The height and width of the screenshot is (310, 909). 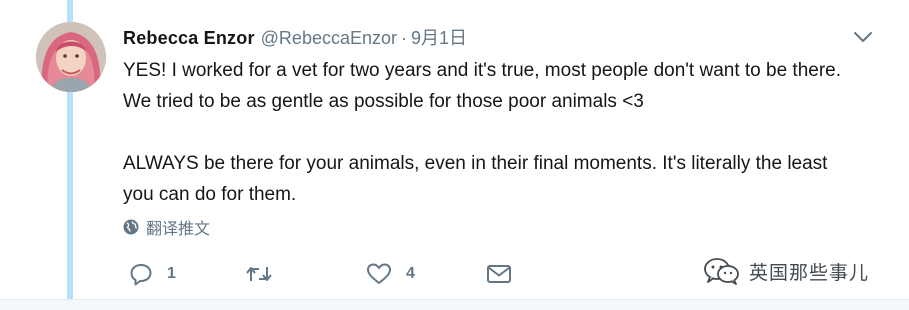 I want to click on retweet-button, so click(x=266, y=274).